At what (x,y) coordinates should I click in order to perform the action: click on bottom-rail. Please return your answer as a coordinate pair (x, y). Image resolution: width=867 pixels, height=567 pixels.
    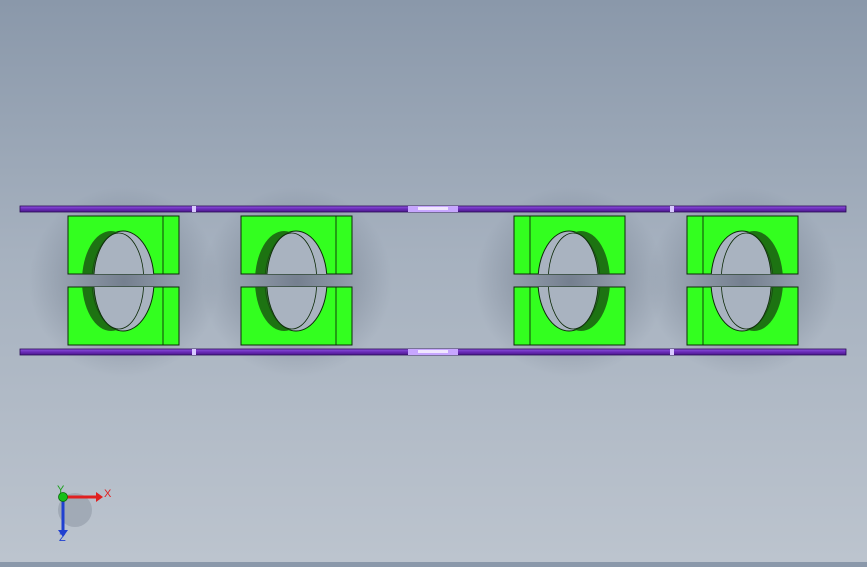
    Looking at the image, I should click on (433, 352).